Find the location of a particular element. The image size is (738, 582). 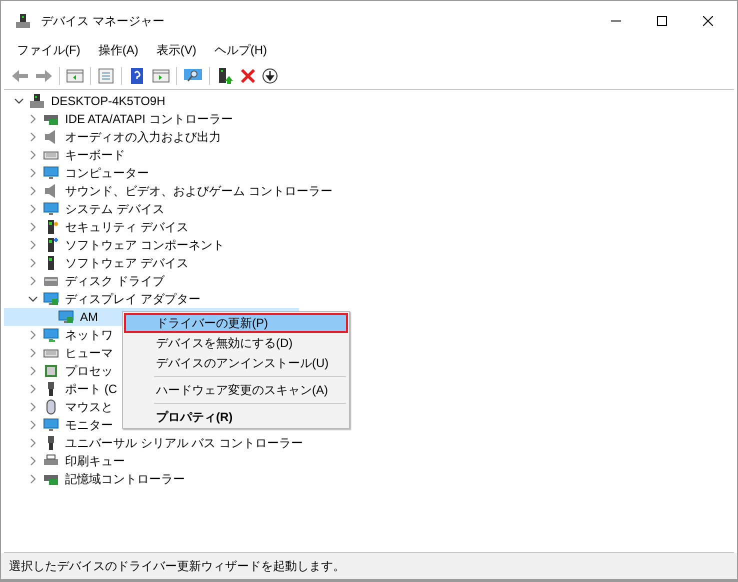

tree-item: キーボード is located at coordinates (95, 155).